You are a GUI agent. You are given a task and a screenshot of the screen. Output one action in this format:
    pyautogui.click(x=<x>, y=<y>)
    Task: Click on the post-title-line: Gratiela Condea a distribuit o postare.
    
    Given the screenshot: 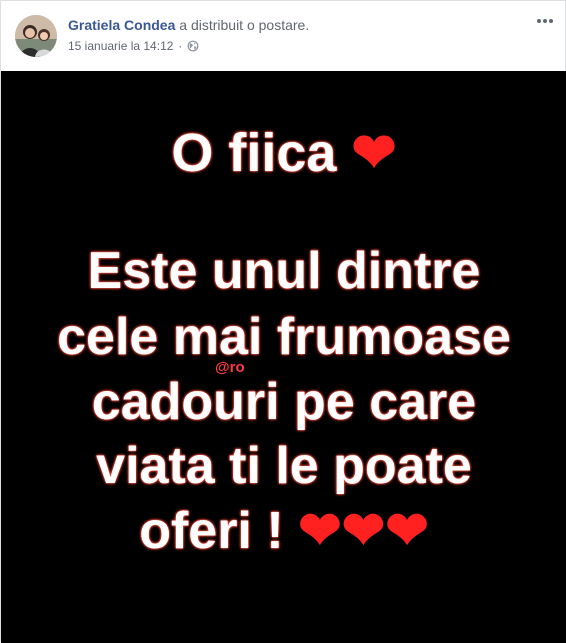 What is the action you would take?
    pyautogui.click(x=188, y=25)
    